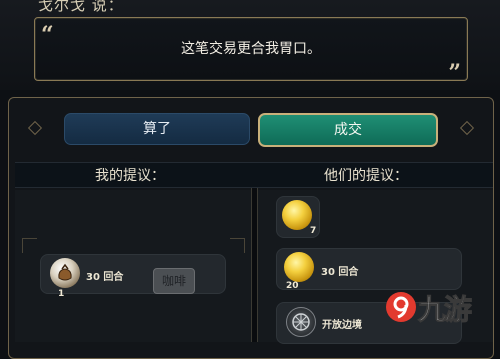 The height and width of the screenshot is (359, 500). I want to click on my-item-count: 1, so click(61, 294).